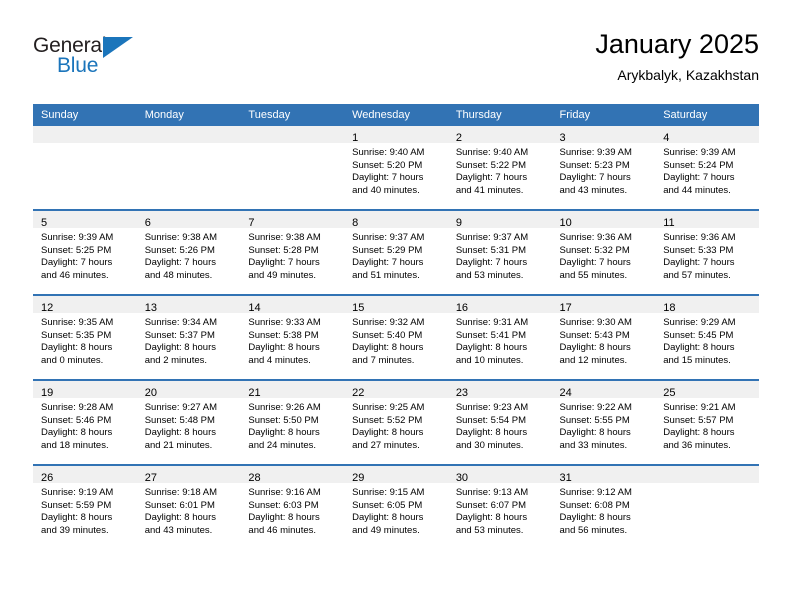 The height and width of the screenshot is (612, 792). I want to click on daylight-text-line2: and 46 minutes., so click(282, 530).